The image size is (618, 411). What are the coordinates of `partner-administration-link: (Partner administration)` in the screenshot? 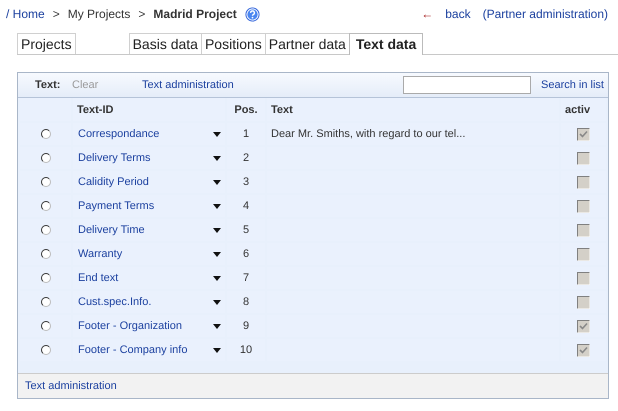 It's located at (545, 14).